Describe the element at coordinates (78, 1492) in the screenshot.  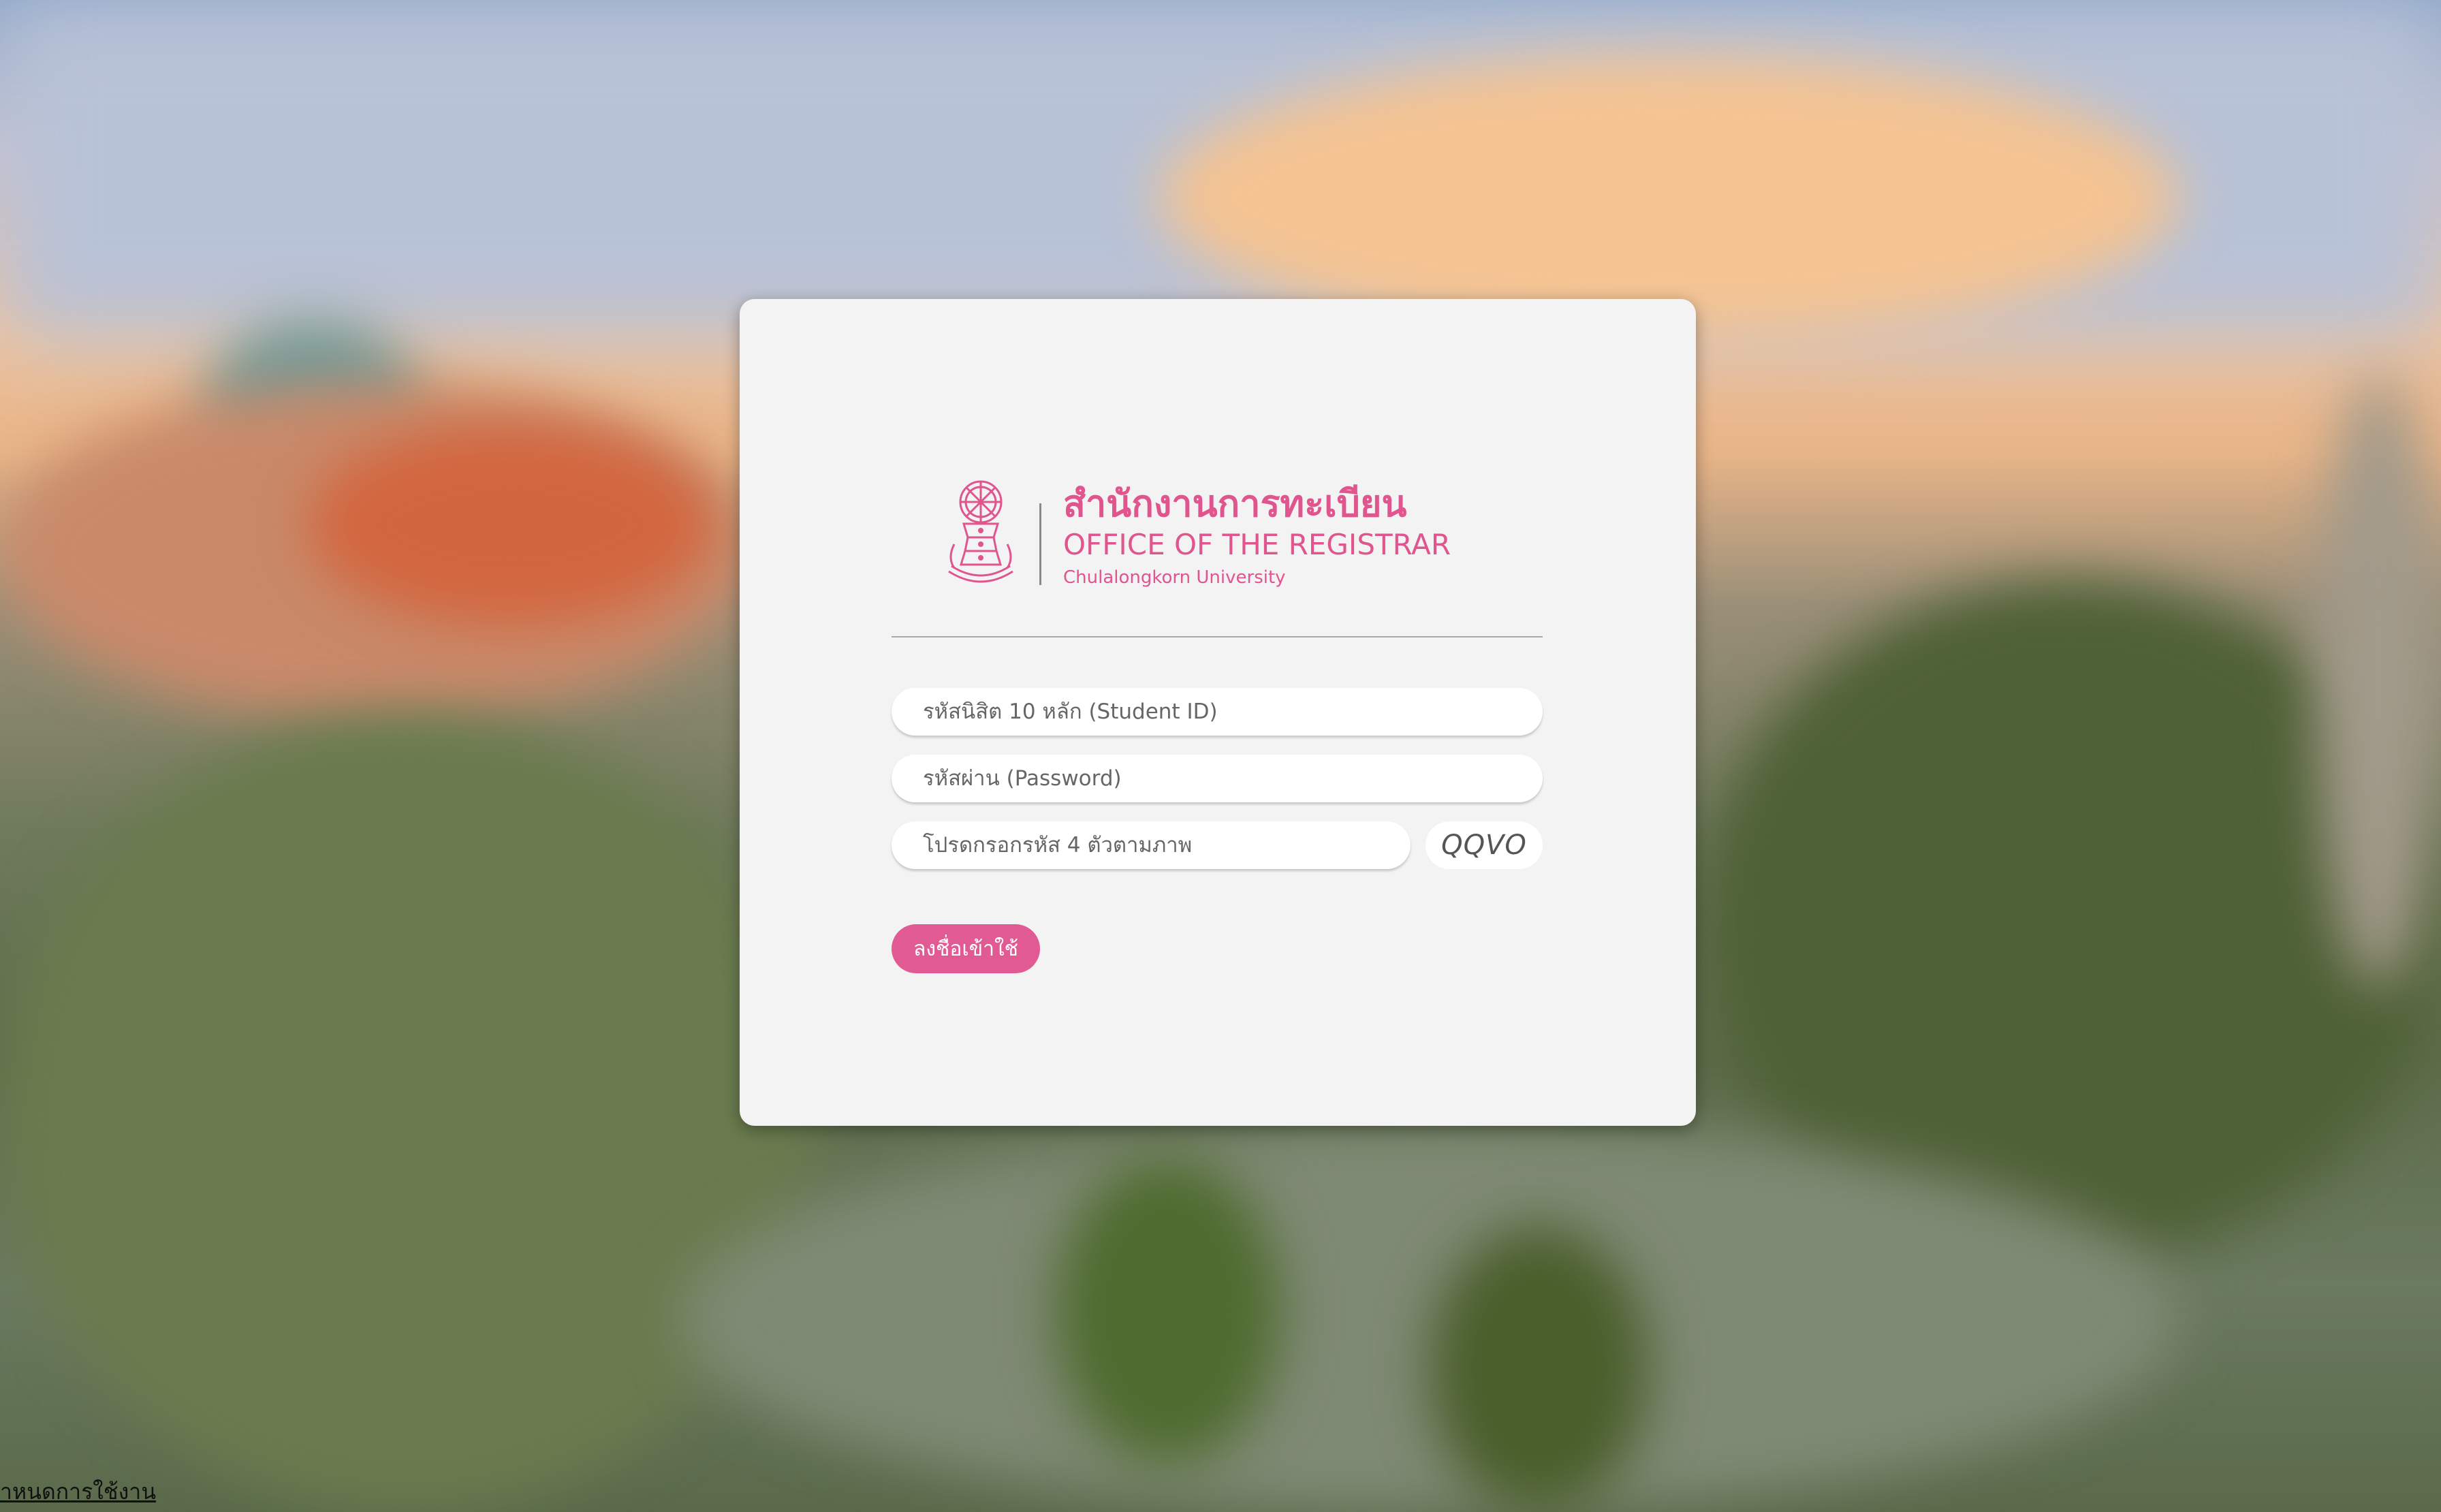
I see `terms-of-use-link: ำหนดการใช้งาน` at that location.